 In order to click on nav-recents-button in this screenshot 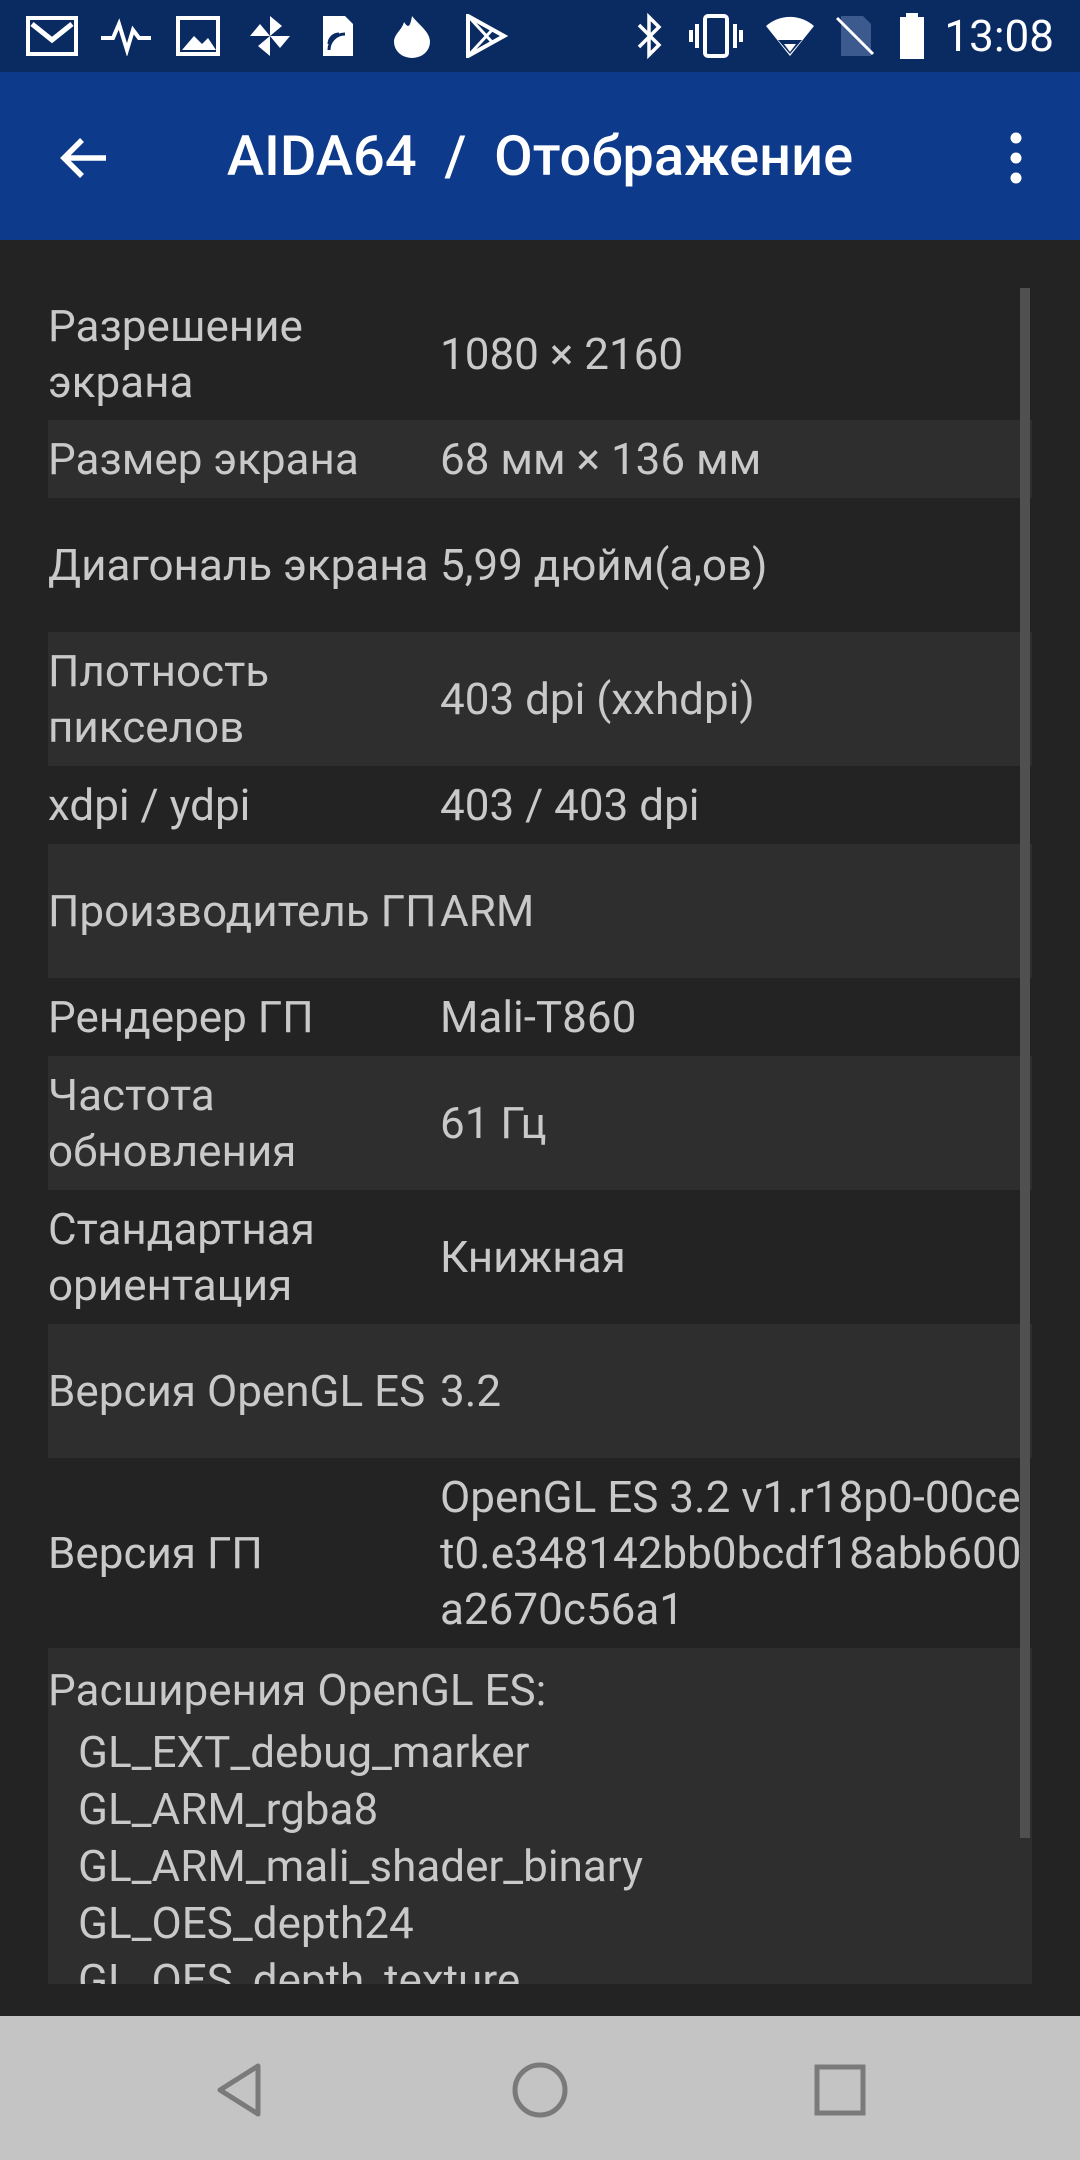, I will do `click(840, 2092)`.